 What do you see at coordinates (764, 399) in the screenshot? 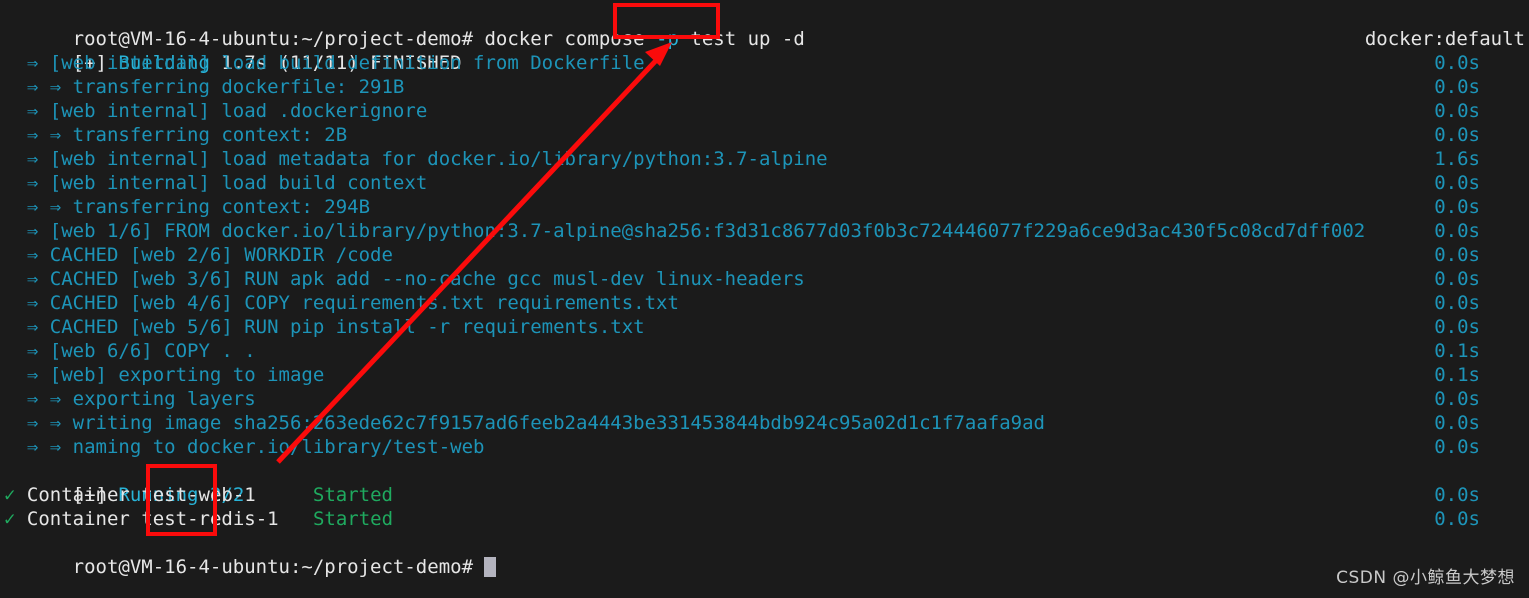
I see `build-step-line: ⇒ ⇒ exporting layers 0.0s` at bounding box center [764, 399].